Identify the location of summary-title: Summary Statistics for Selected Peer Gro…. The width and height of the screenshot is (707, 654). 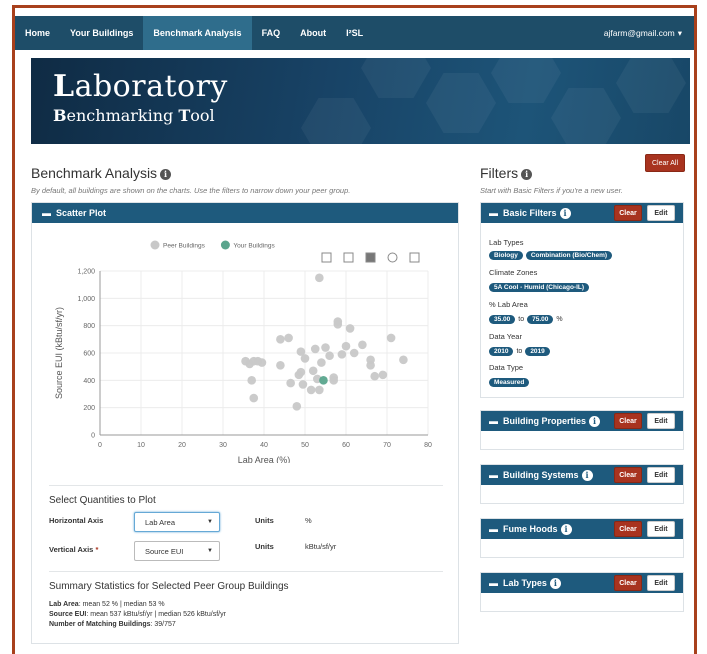
(169, 586).